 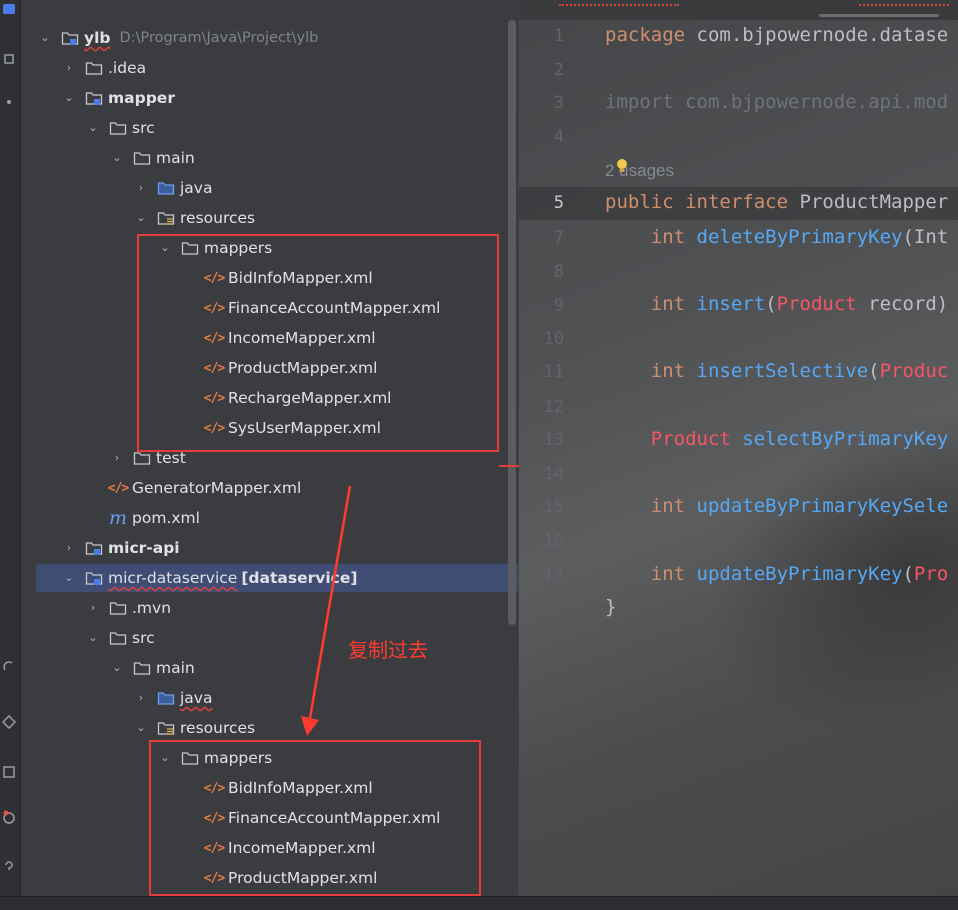 What do you see at coordinates (9, 722) in the screenshot?
I see `git-tool-icon` at bounding box center [9, 722].